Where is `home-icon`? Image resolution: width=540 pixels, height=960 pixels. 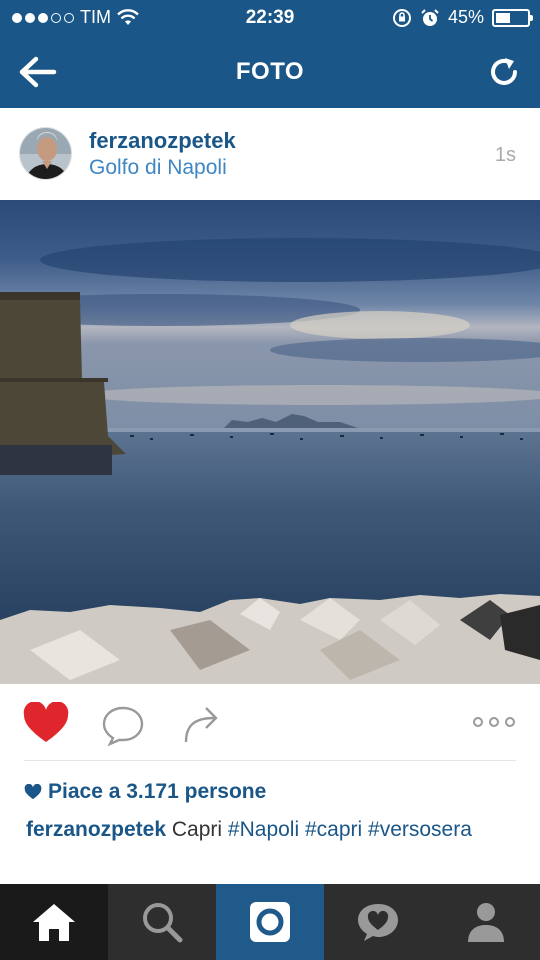
home-icon is located at coordinates (54, 922).